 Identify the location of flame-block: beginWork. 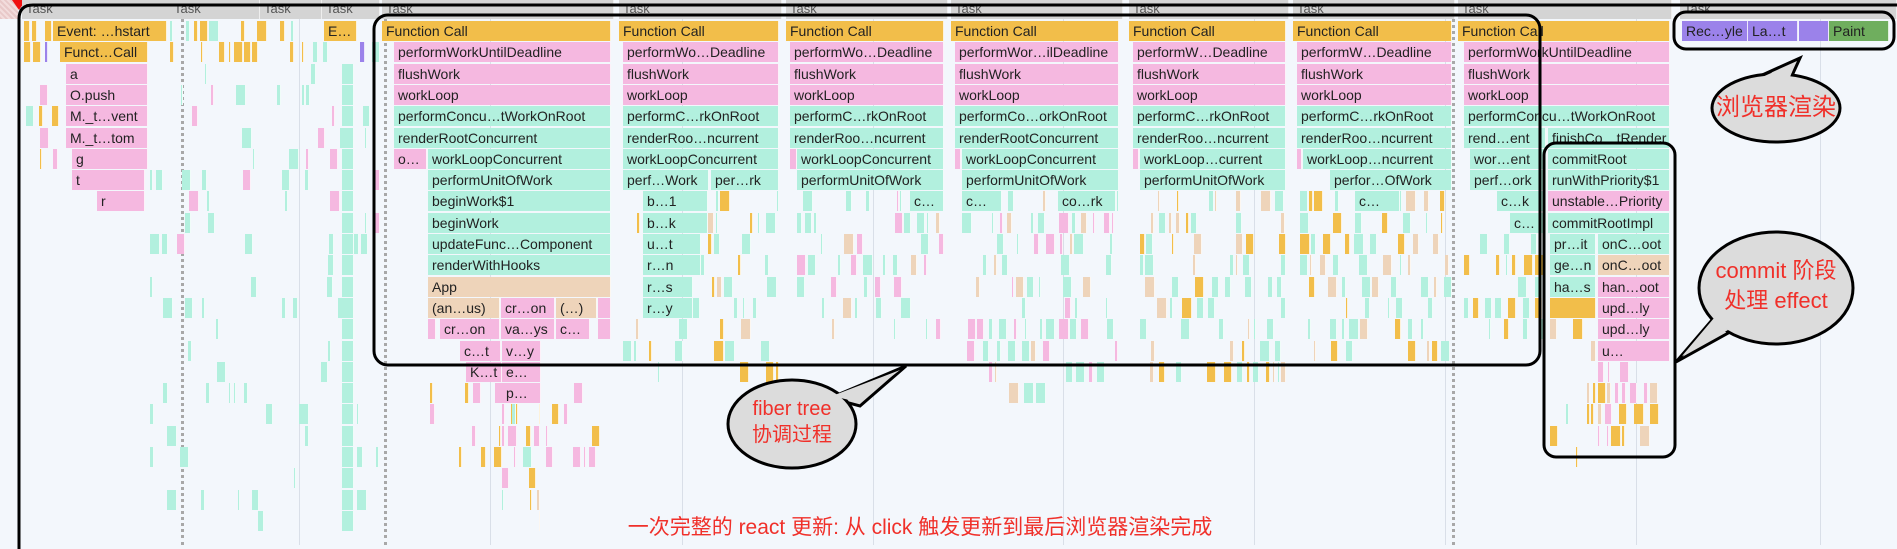
(519, 222).